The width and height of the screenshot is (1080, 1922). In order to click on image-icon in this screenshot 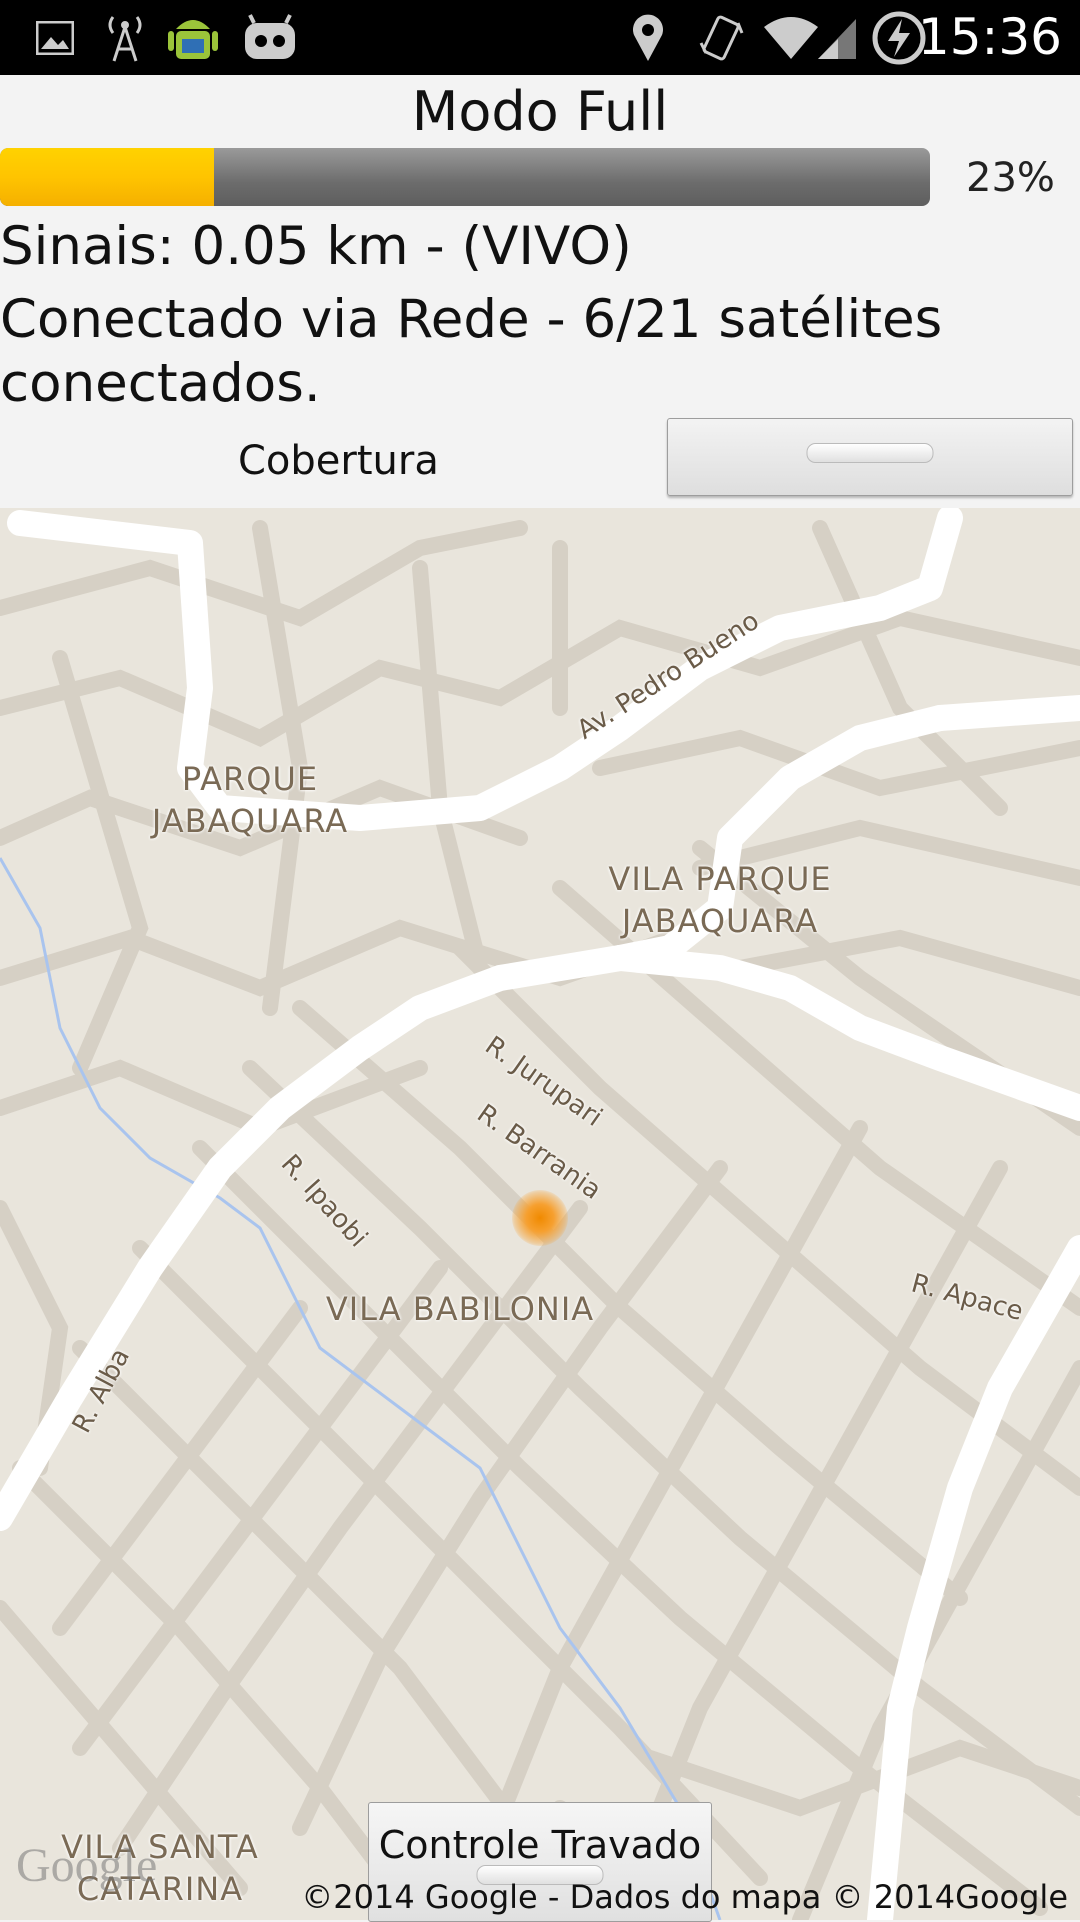, I will do `click(55, 37)`.